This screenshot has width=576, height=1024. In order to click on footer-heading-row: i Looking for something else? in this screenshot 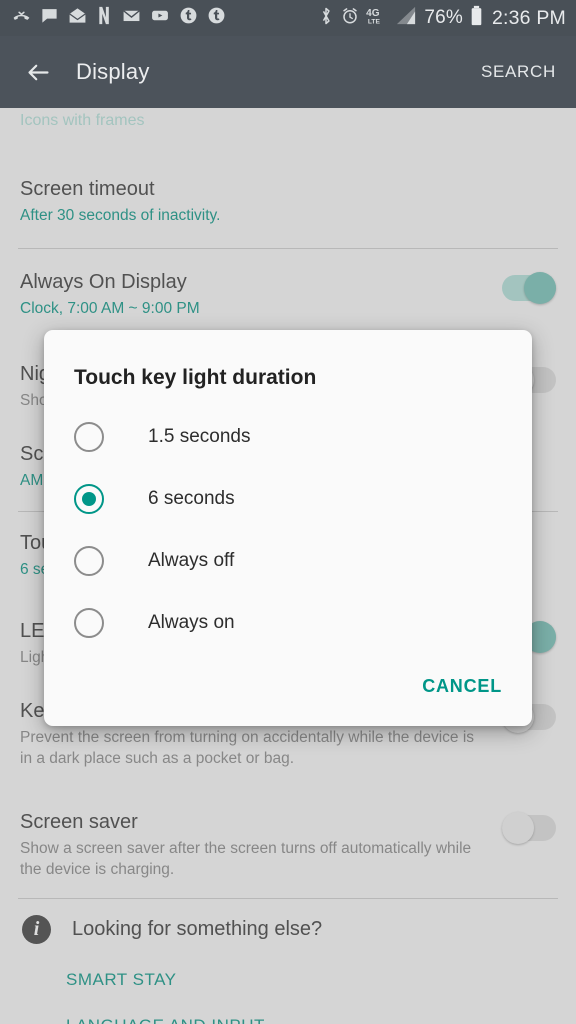, I will do `click(288, 929)`.